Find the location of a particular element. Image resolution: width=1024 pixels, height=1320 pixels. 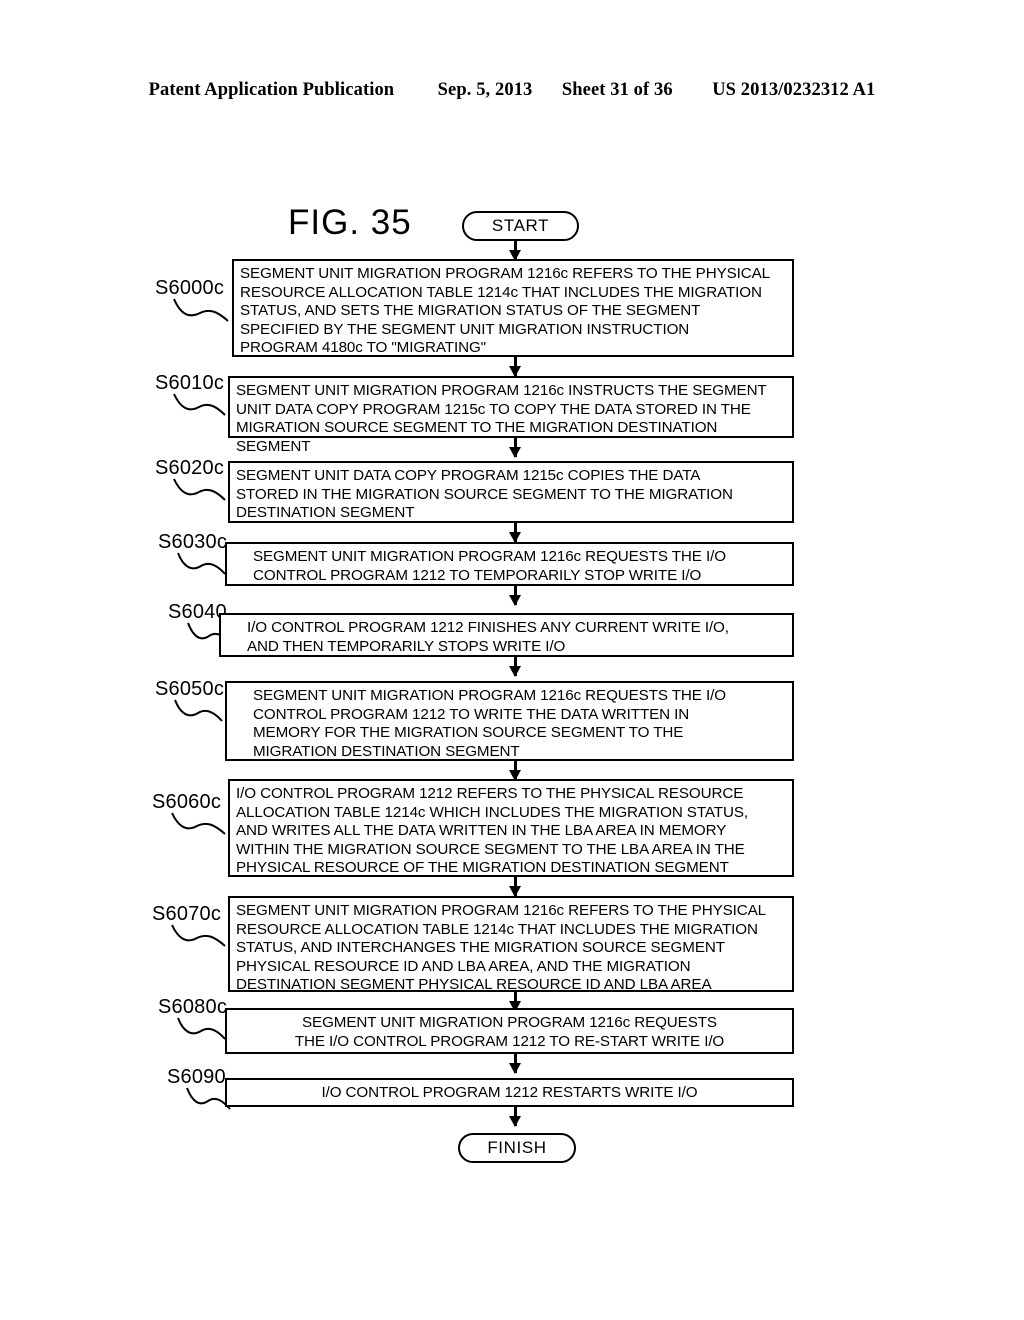

step-label-s6050c: S6050c is located at coordinates (190, 689).